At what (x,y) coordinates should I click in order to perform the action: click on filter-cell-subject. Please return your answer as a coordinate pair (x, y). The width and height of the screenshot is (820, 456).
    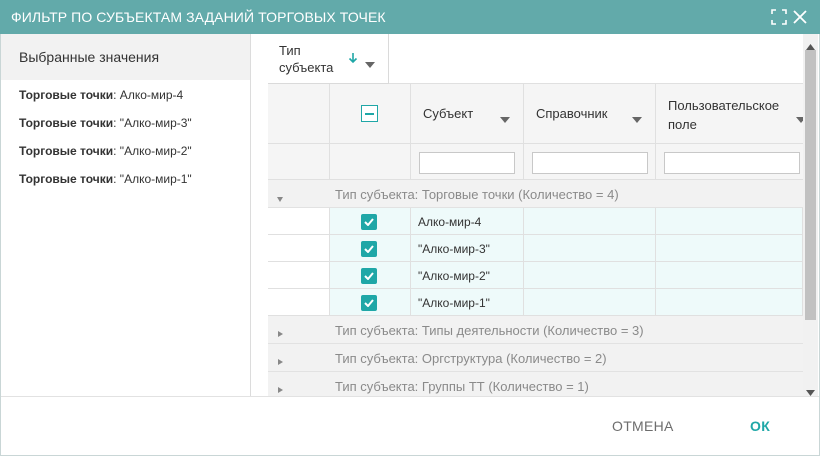
    Looking at the image, I should click on (467, 161).